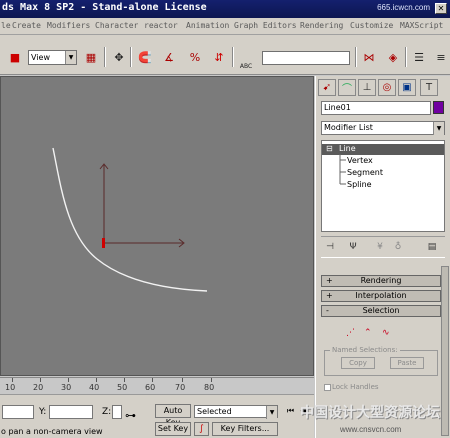 This screenshot has width=450, height=438. I want to click on layer-manager-icon: ☰, so click(419, 57).